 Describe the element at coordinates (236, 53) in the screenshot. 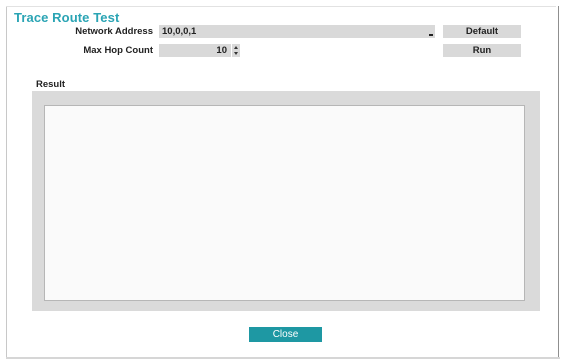

I see `chevron-down-icon` at that location.